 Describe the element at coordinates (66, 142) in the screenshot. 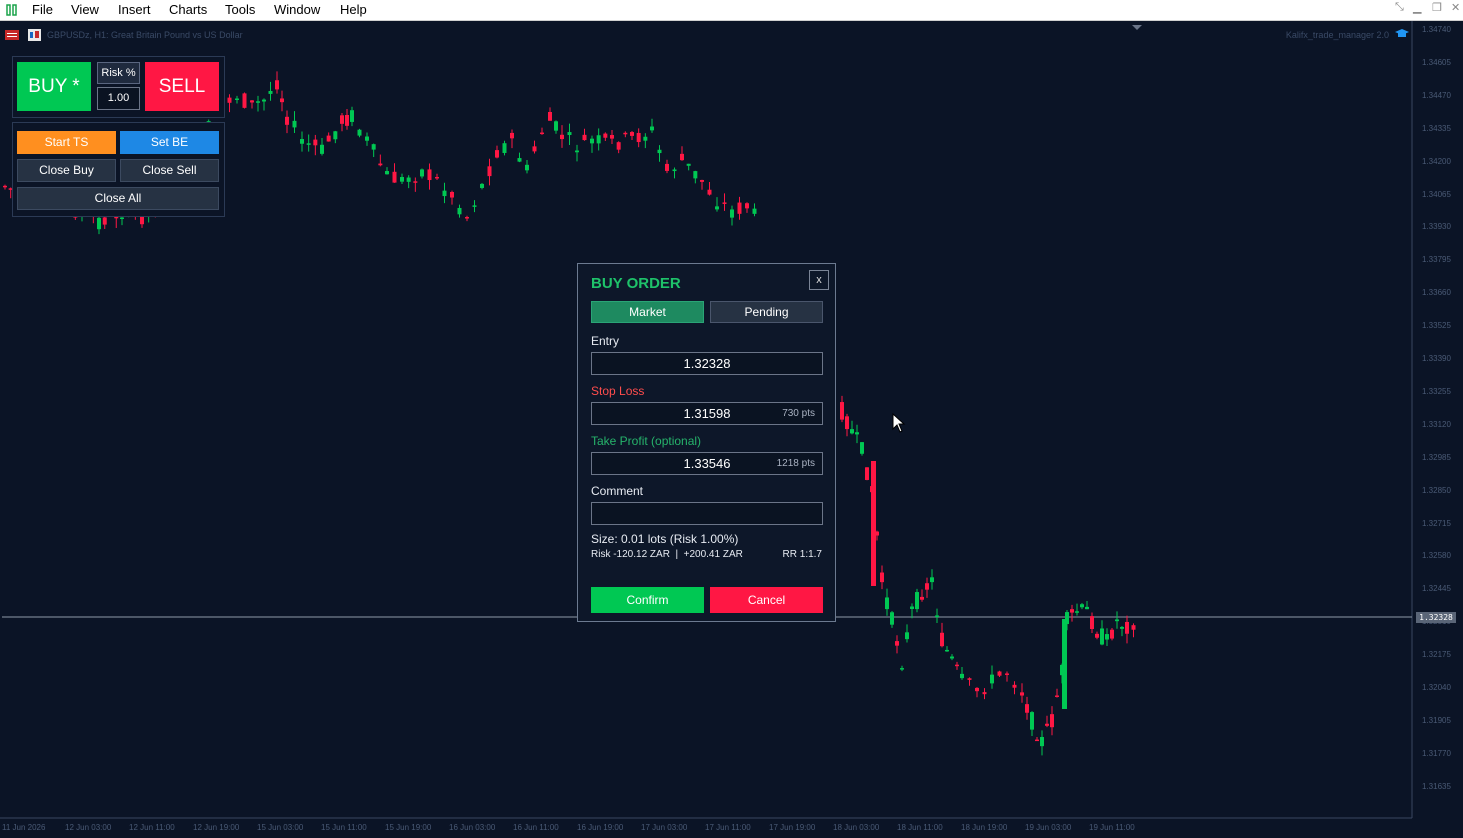

I see `start-trailing-stop-button: Start TS` at that location.